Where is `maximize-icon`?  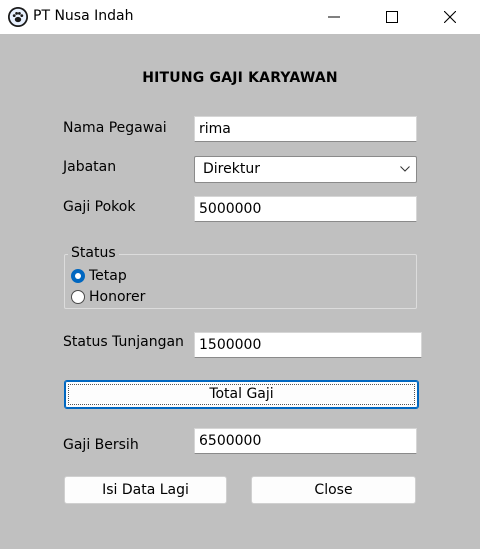 maximize-icon is located at coordinates (392, 17).